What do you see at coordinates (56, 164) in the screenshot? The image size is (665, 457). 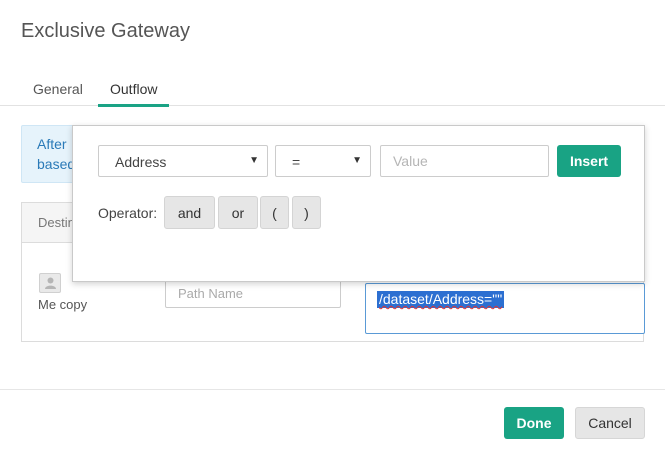 I see `info-banner-text-2: based` at bounding box center [56, 164].